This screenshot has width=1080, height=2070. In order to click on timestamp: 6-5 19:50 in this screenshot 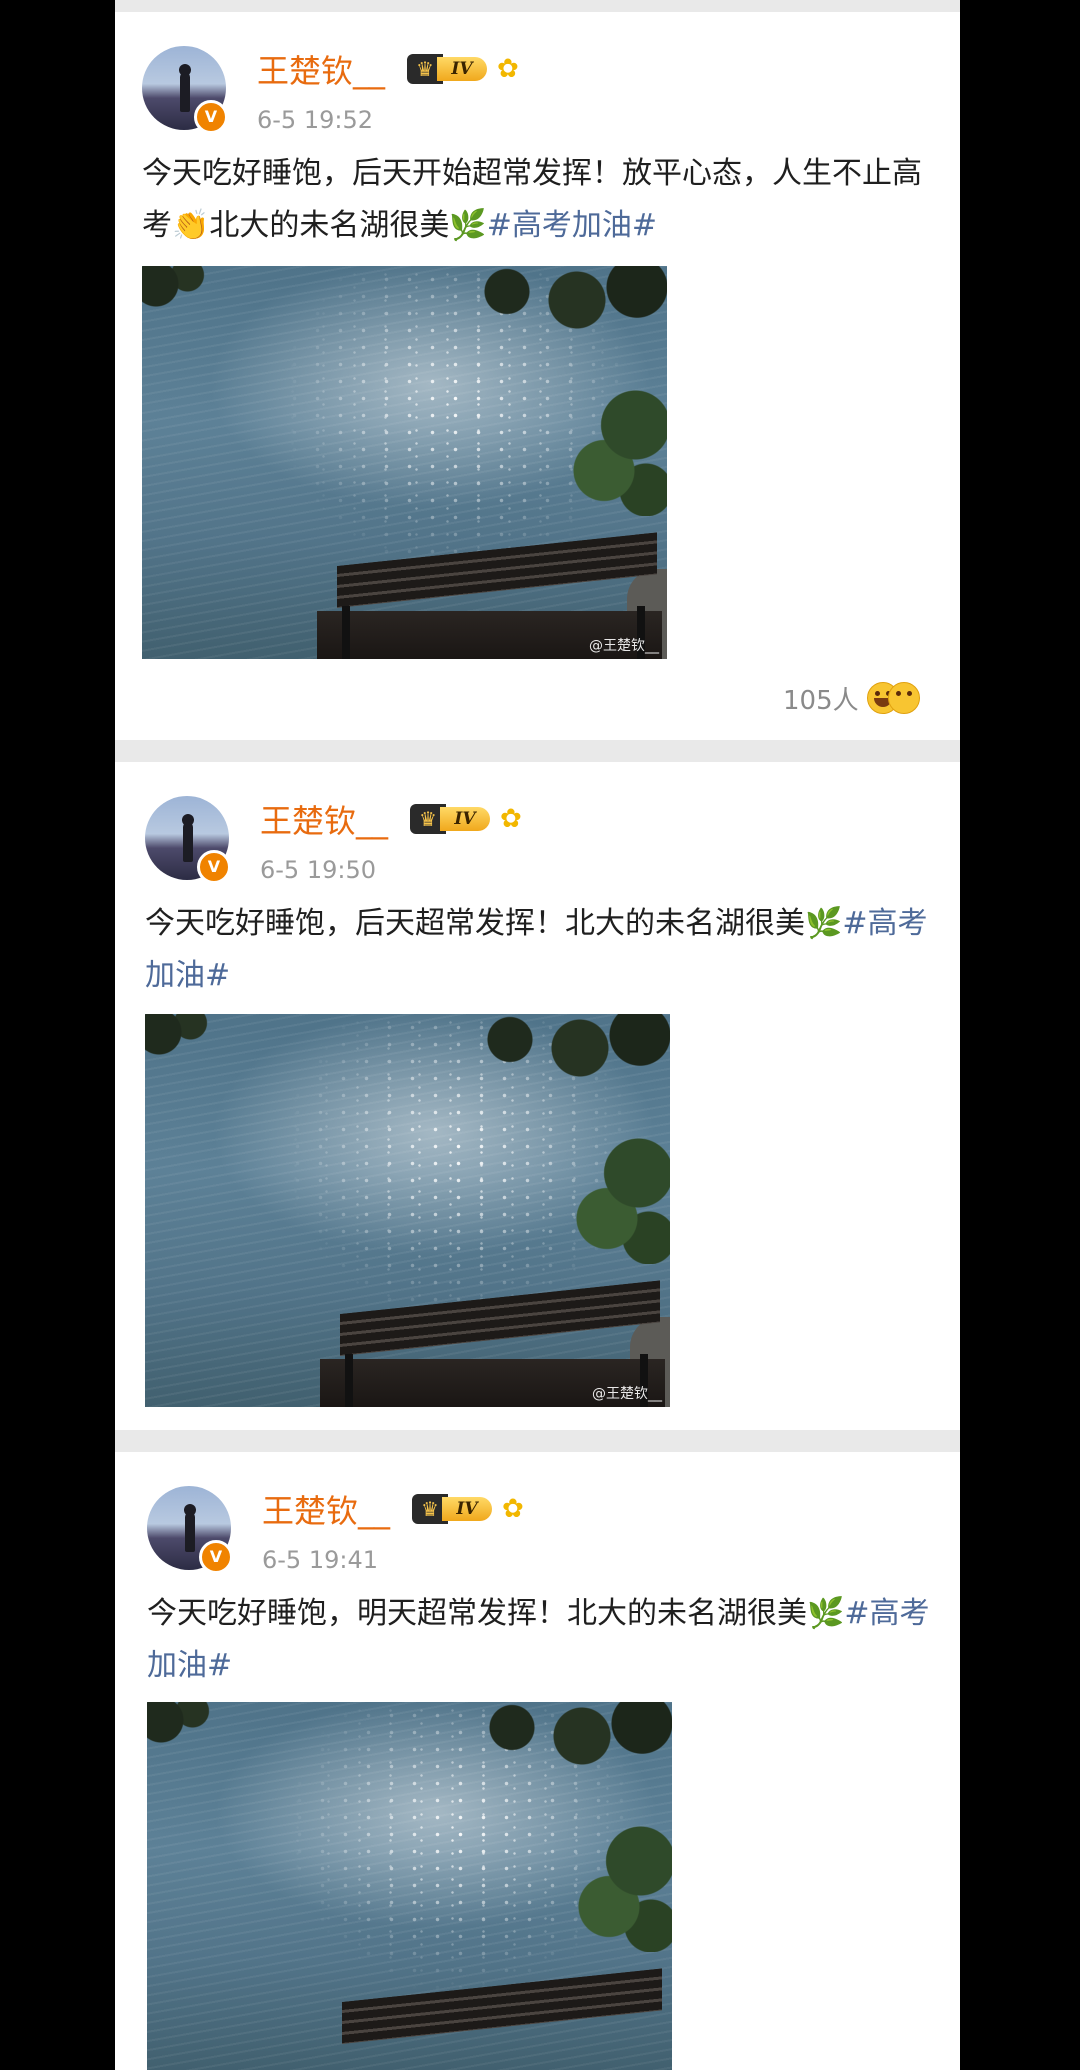, I will do `click(318, 870)`.